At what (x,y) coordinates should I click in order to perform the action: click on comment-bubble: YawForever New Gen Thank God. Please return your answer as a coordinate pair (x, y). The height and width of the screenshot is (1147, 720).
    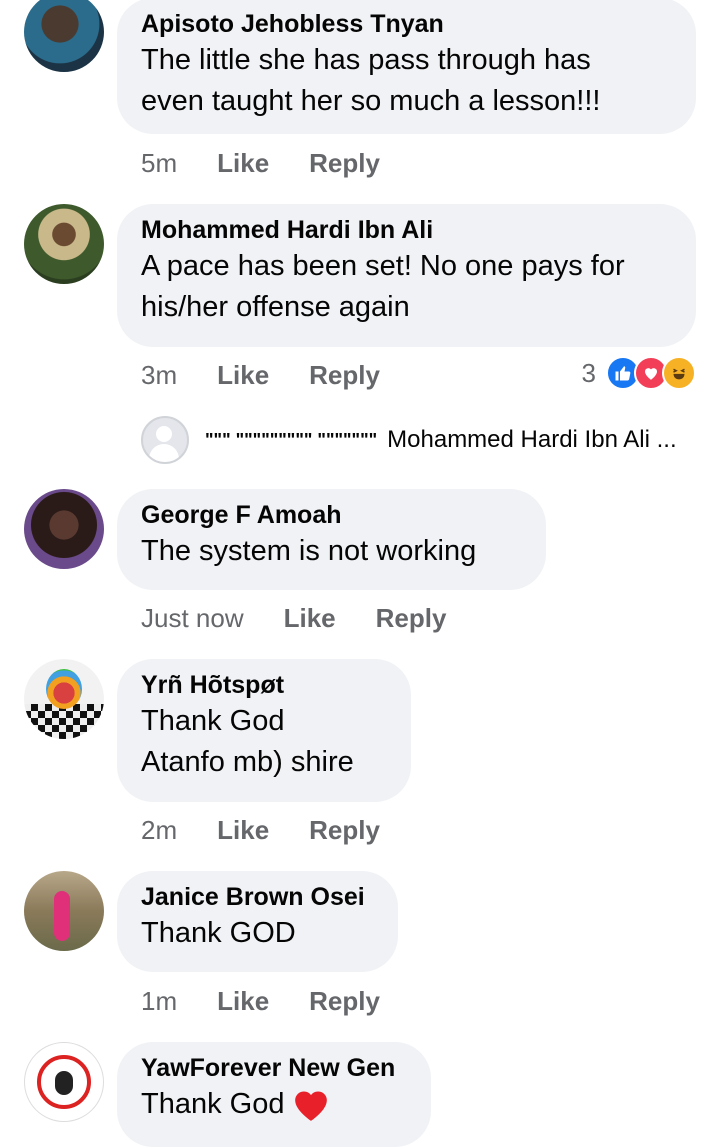
    Looking at the image, I should click on (274, 1094).